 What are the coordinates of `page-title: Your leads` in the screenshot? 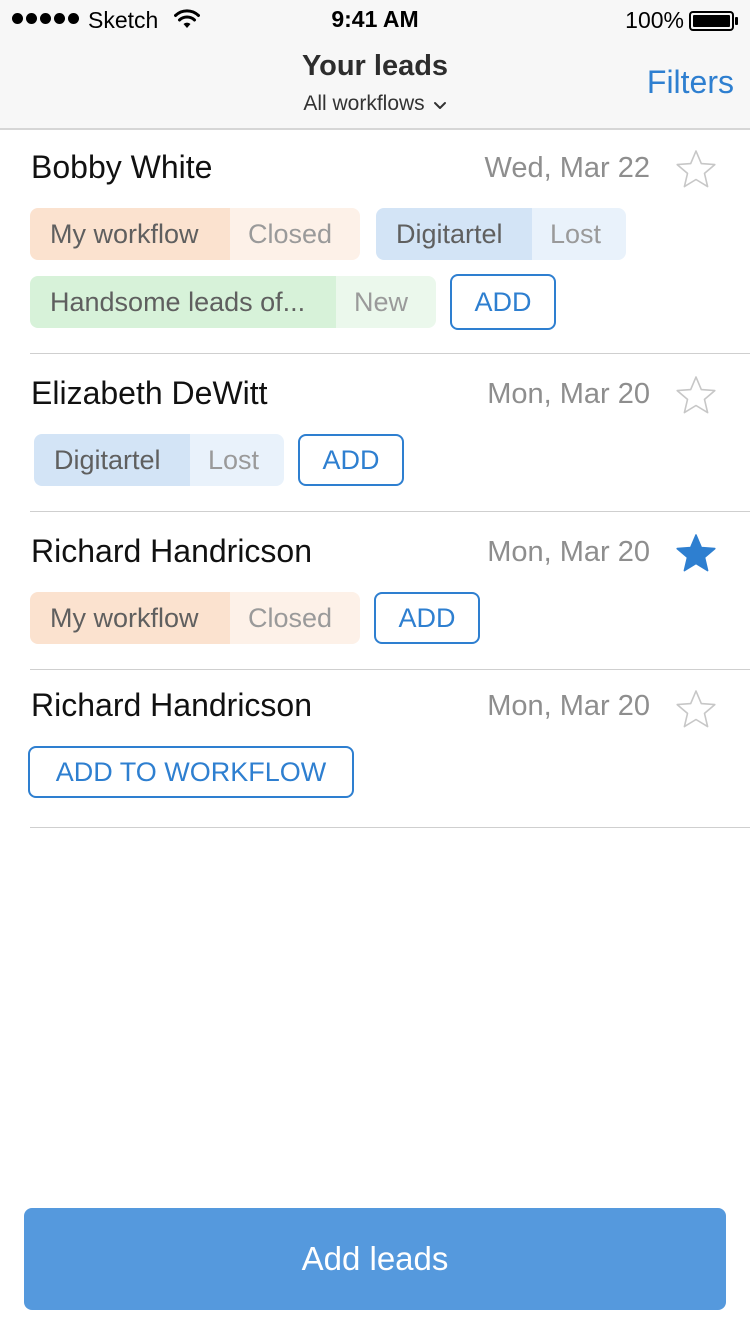 It's located at (375, 66).